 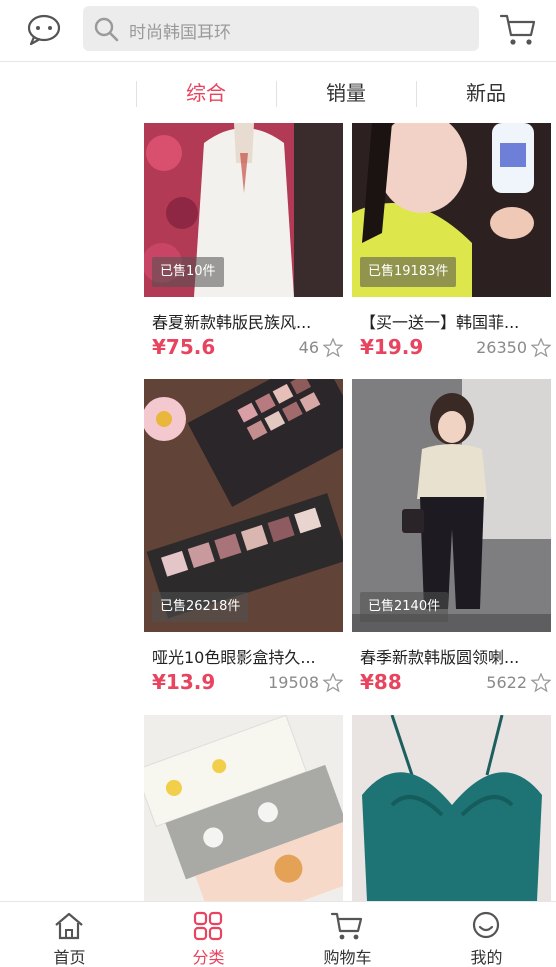 I want to click on nav-cart: 购物车, so click(x=347, y=934).